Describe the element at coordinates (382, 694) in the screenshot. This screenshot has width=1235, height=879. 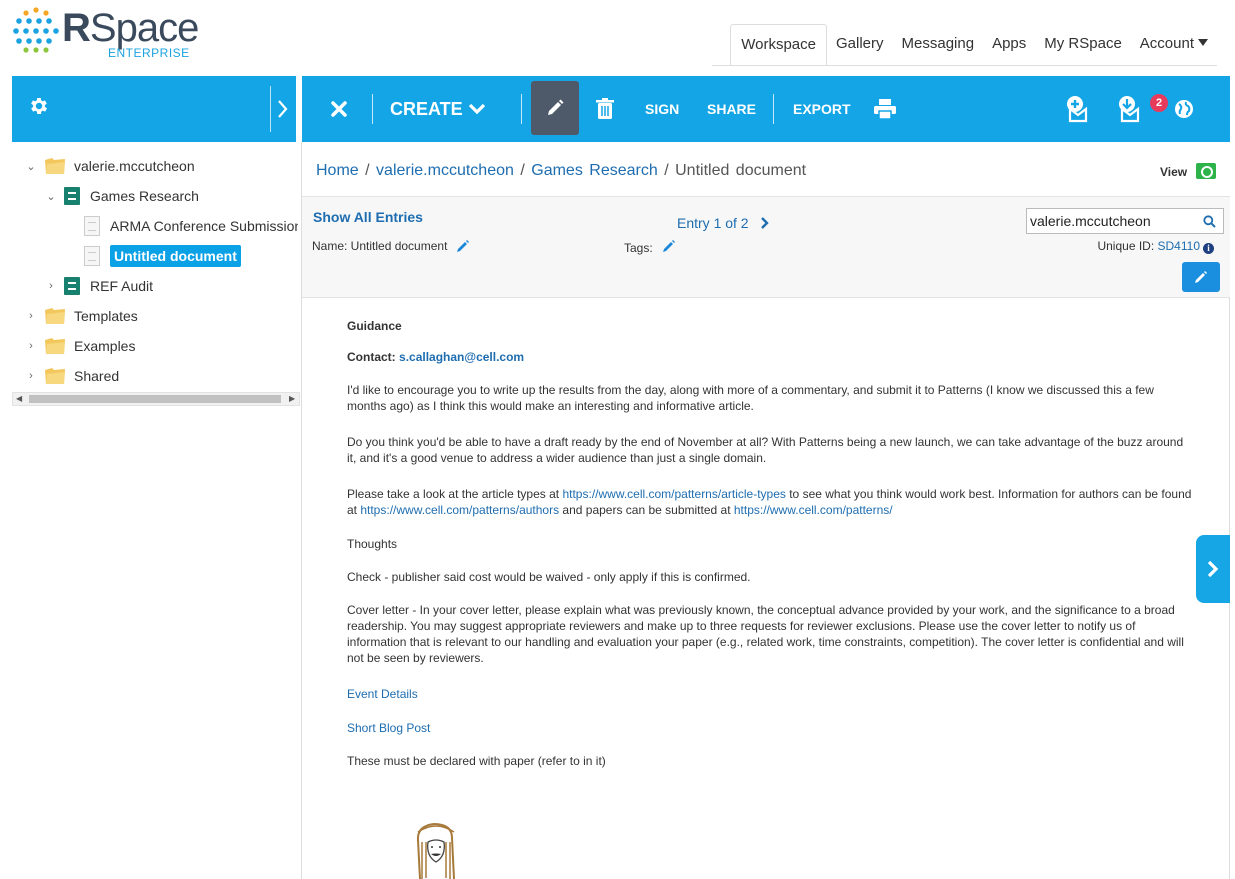
I see `event-details-link: Event Details` at that location.